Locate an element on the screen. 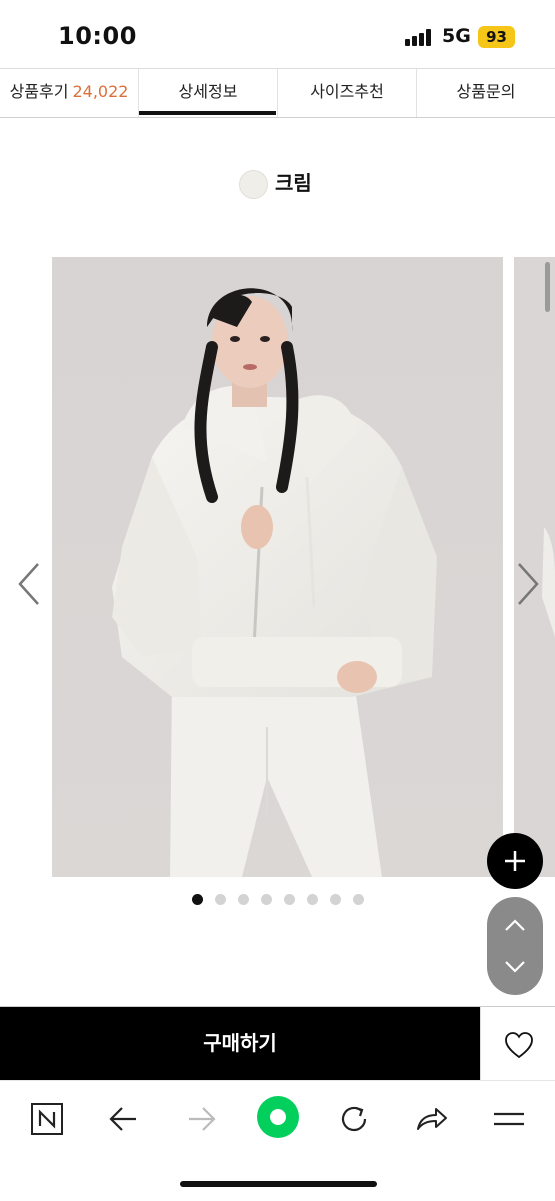  tab-details-label: 상세정보 is located at coordinates (208, 91).